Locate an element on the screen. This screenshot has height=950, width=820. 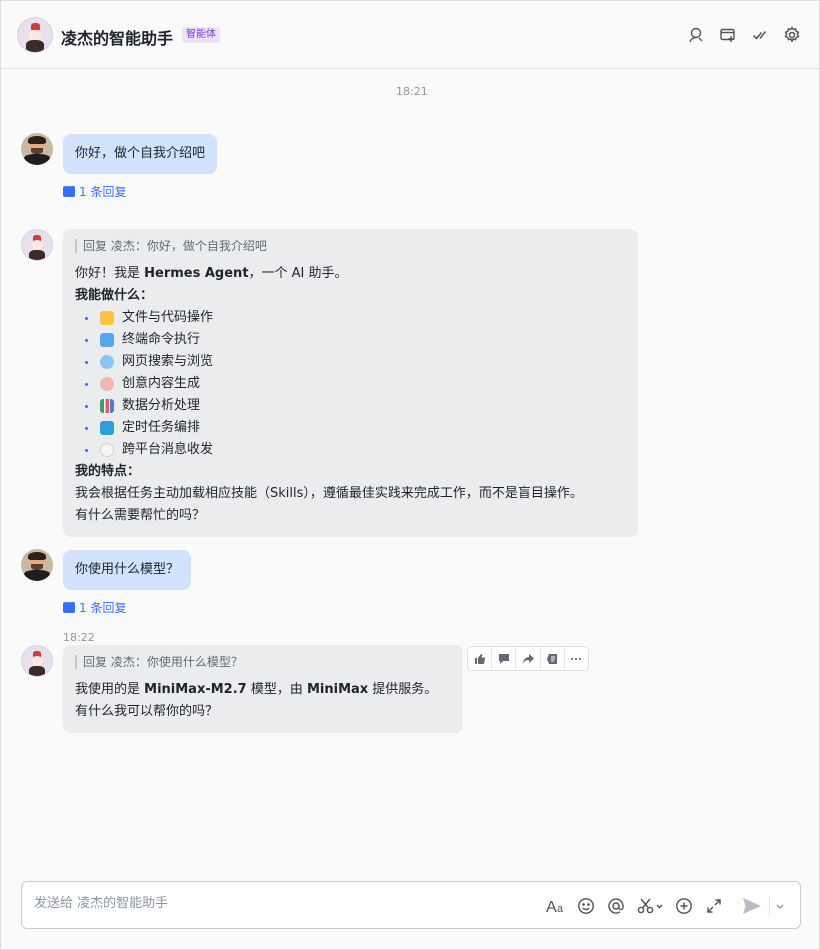
user-message: 你好，做个自我介绍吧 is located at coordinates (140, 154).